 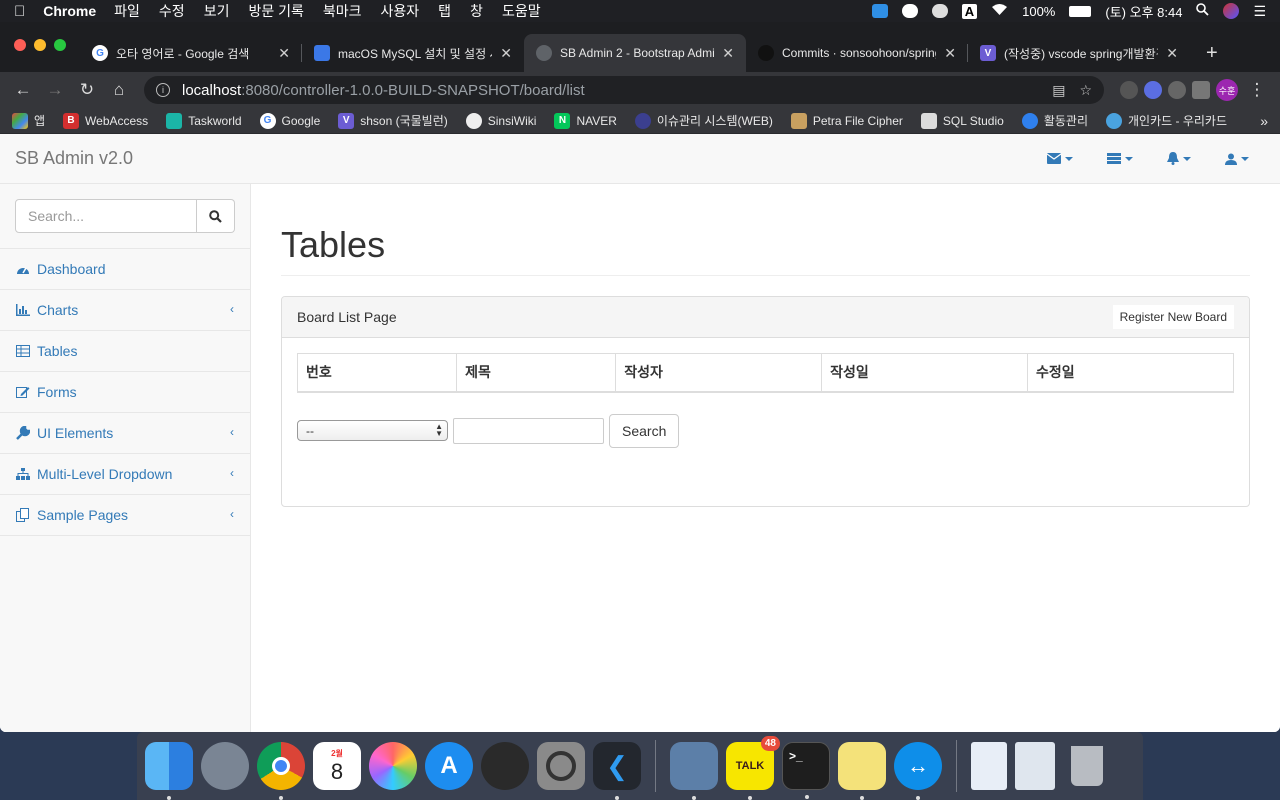 I want to click on column-header-updatedate: 수정일, so click(x=1130, y=373).